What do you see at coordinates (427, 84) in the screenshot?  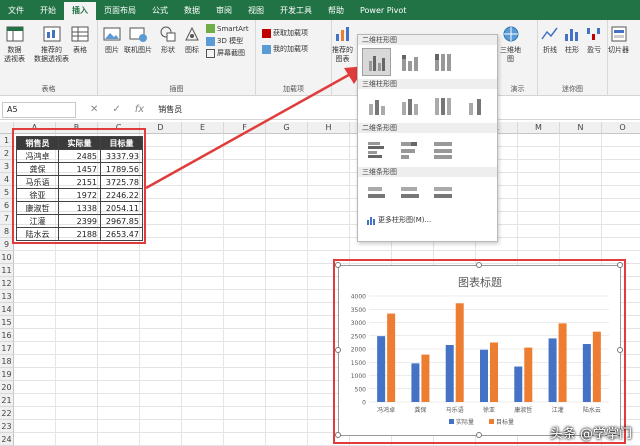 I see `section-3d-column: 三维柱形图` at bounding box center [427, 84].